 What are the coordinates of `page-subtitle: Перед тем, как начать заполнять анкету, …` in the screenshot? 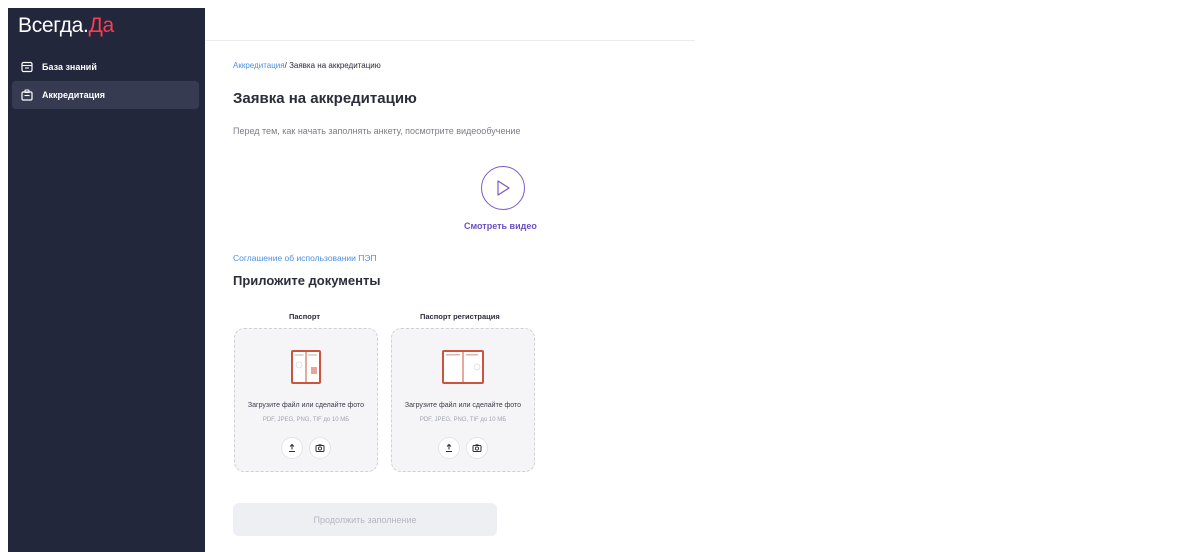 It's located at (377, 131).